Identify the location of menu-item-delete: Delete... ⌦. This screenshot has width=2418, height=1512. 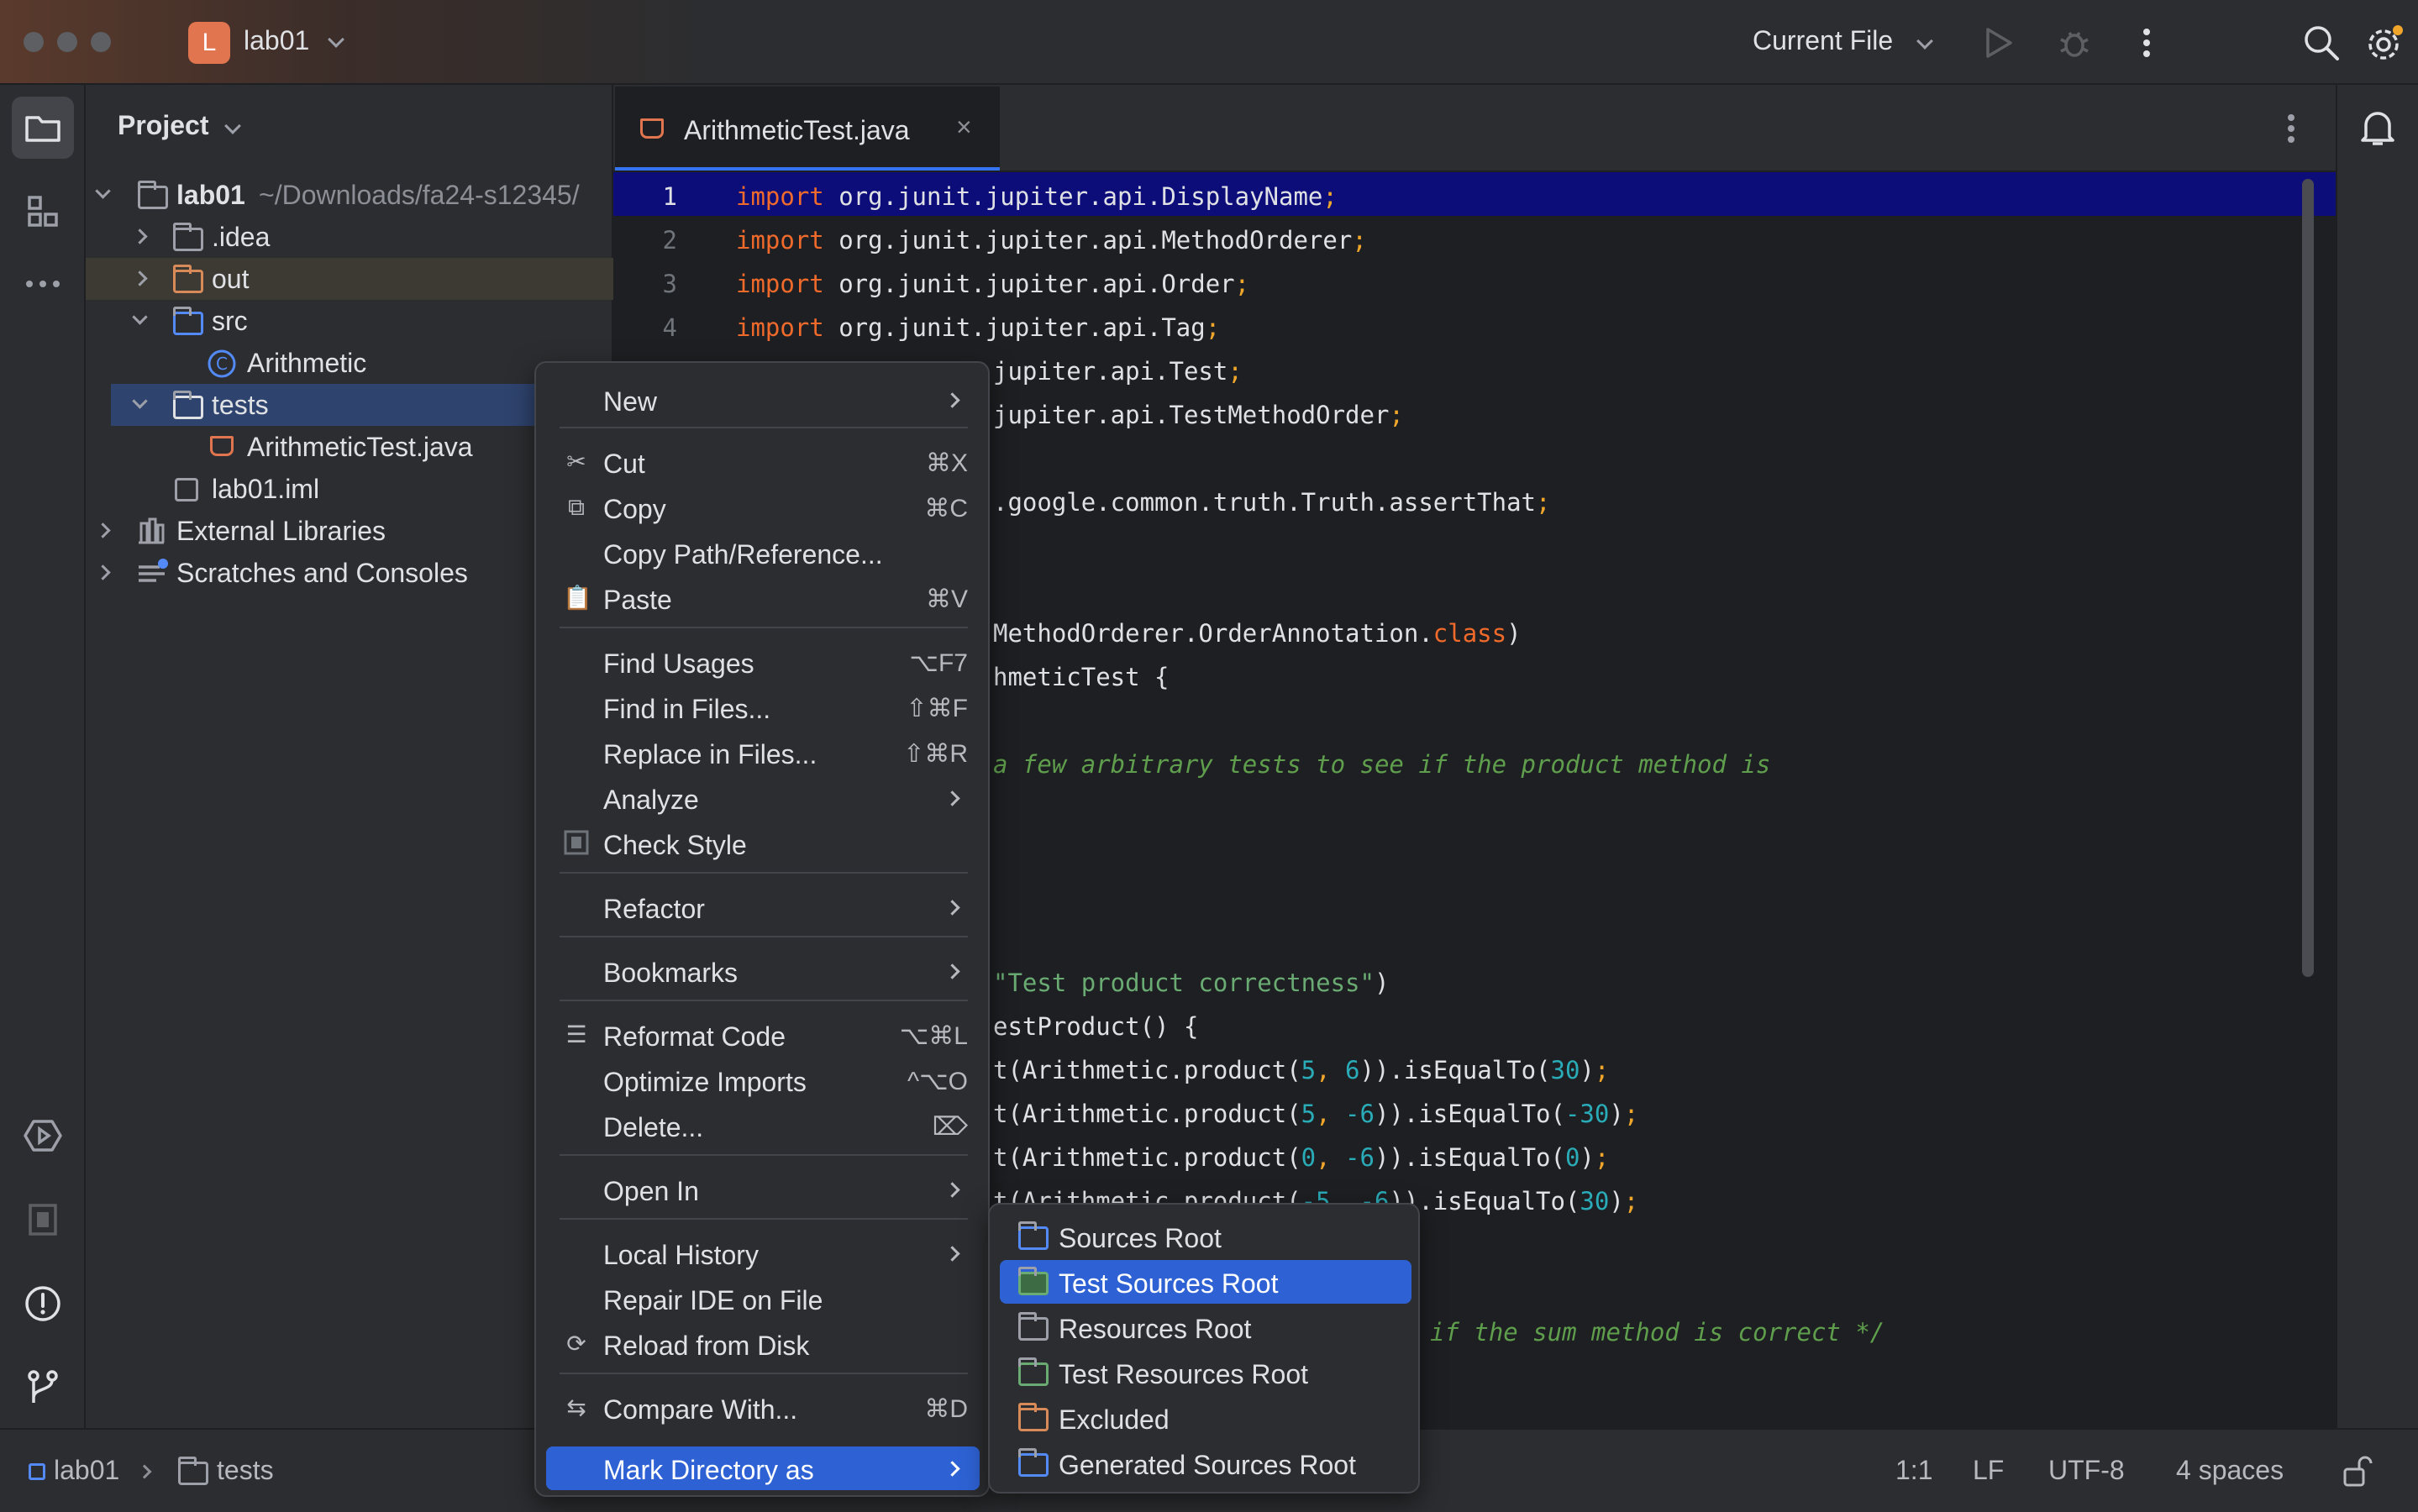
(763, 1125).